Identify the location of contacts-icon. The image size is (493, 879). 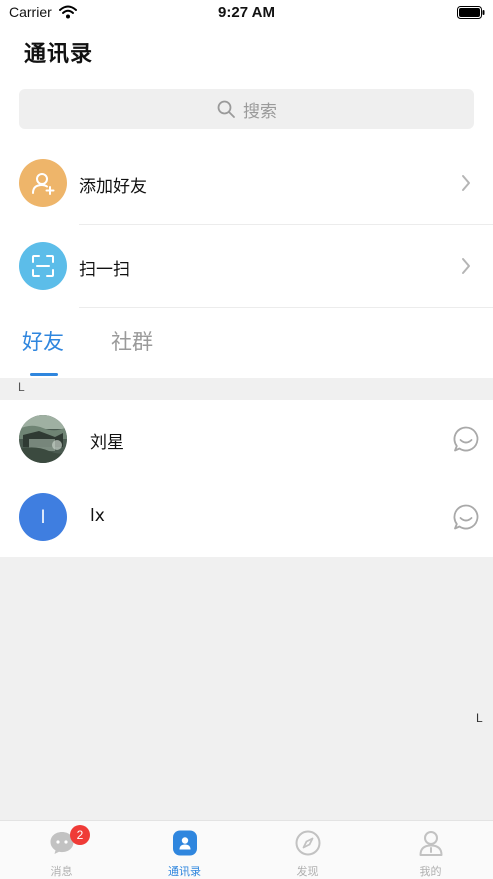
(185, 843).